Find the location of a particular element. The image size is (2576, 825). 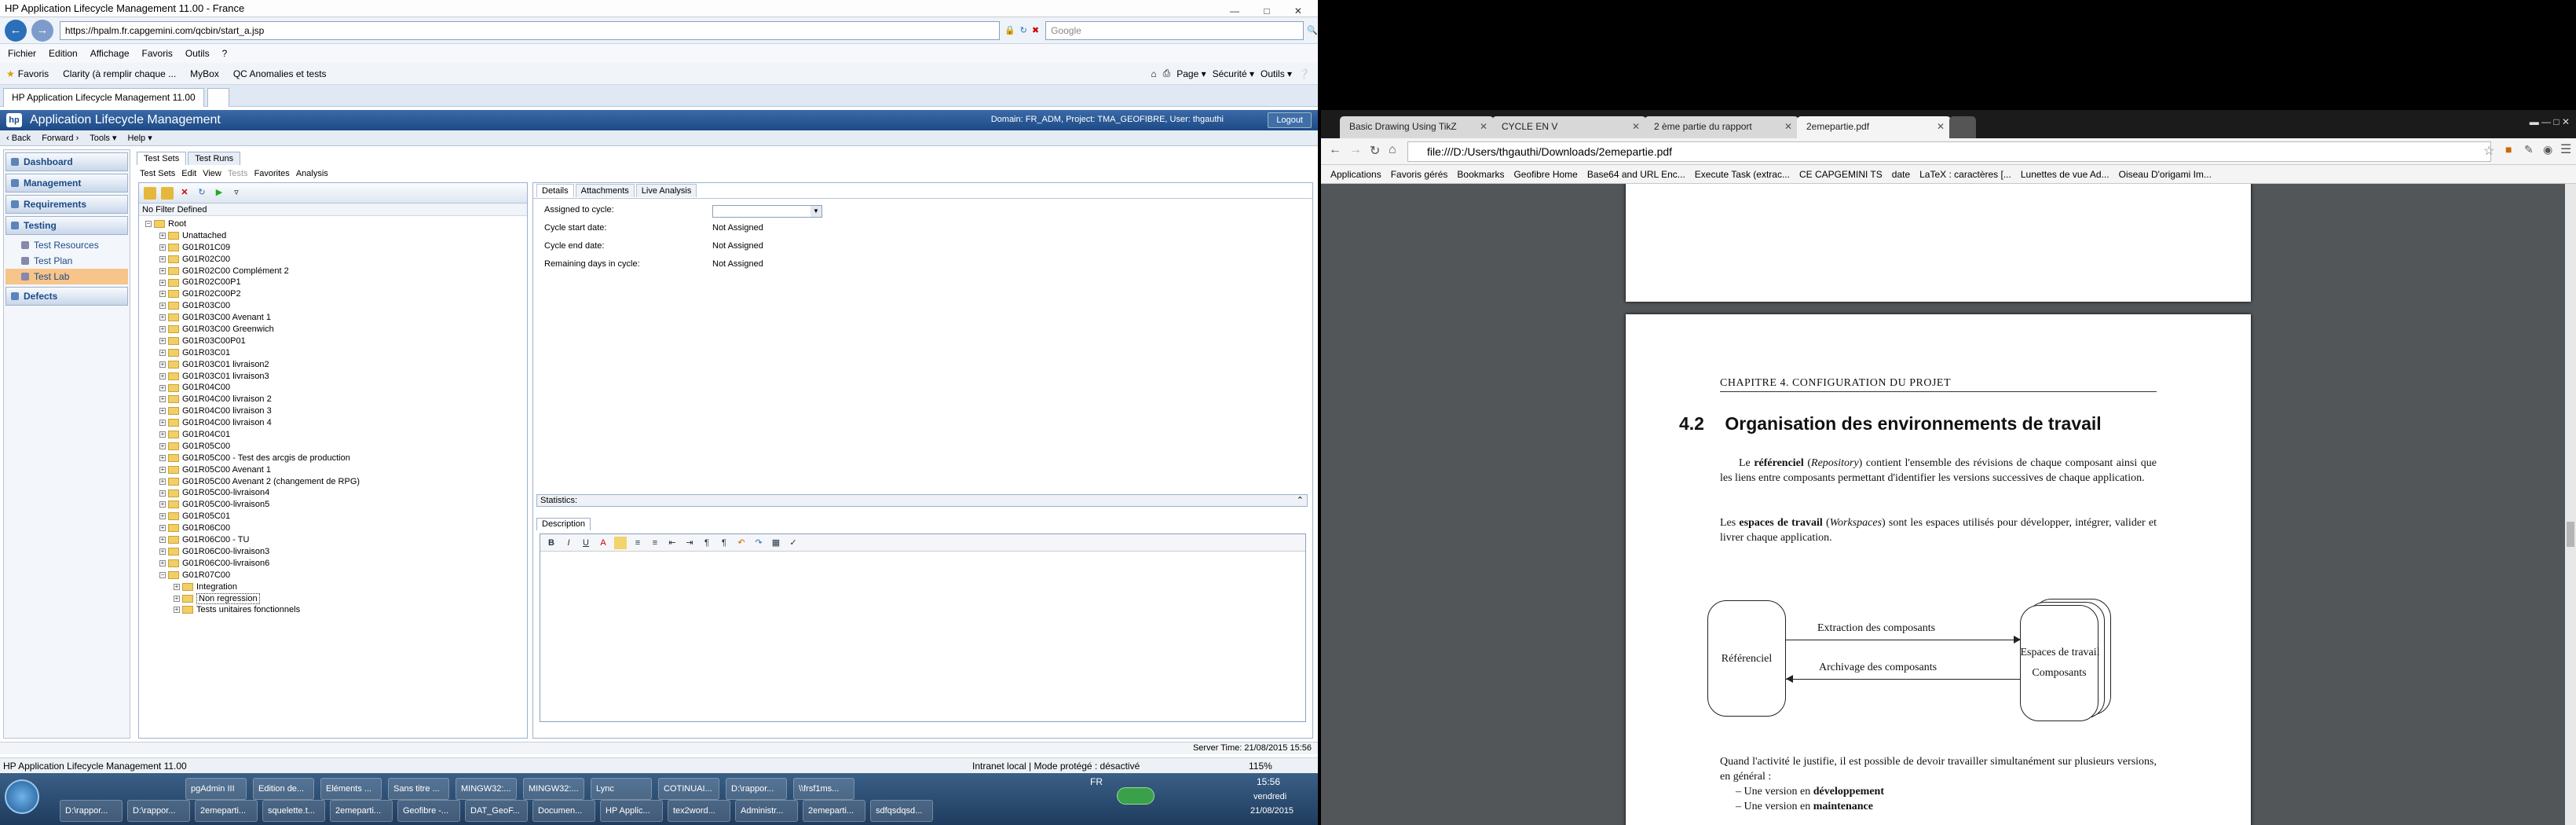

filter-icon: ▿ is located at coordinates (237, 193).